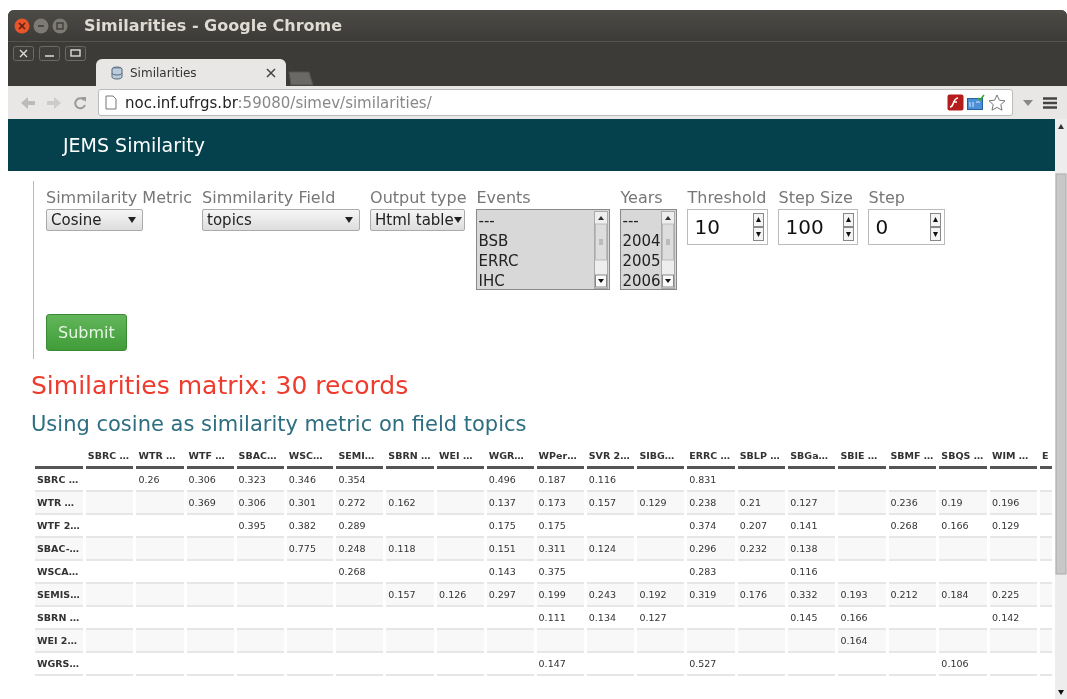 The image size is (1067, 699). What do you see at coordinates (642, 241) in the screenshot?
I see `list-option: 2004` at bounding box center [642, 241].